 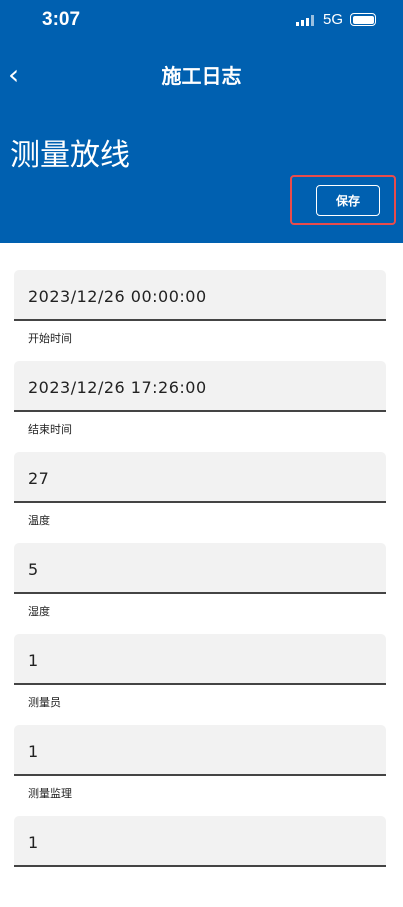 What do you see at coordinates (50, 338) in the screenshot?
I see `field-label: 开始时间` at bounding box center [50, 338].